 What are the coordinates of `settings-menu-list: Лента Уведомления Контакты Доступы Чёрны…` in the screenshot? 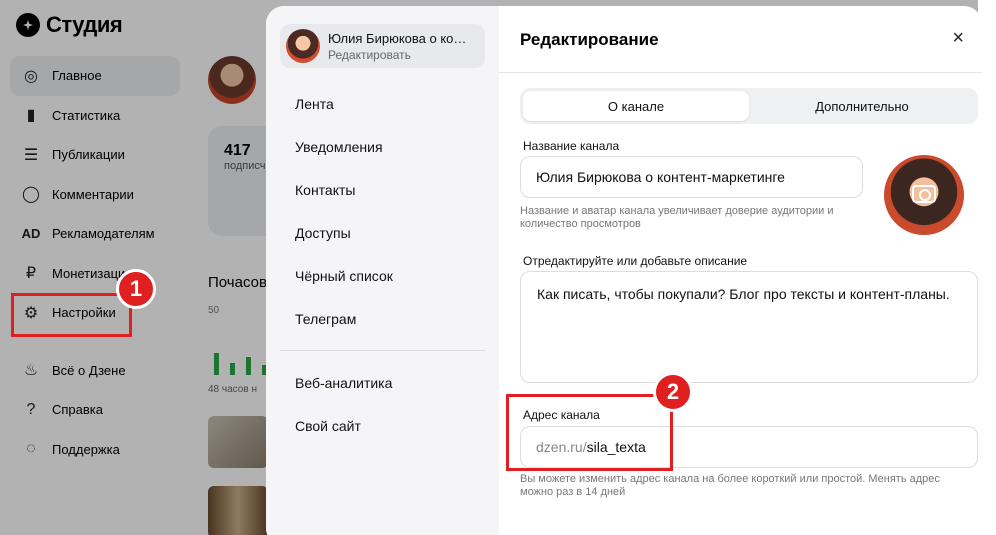 It's located at (344, 211).